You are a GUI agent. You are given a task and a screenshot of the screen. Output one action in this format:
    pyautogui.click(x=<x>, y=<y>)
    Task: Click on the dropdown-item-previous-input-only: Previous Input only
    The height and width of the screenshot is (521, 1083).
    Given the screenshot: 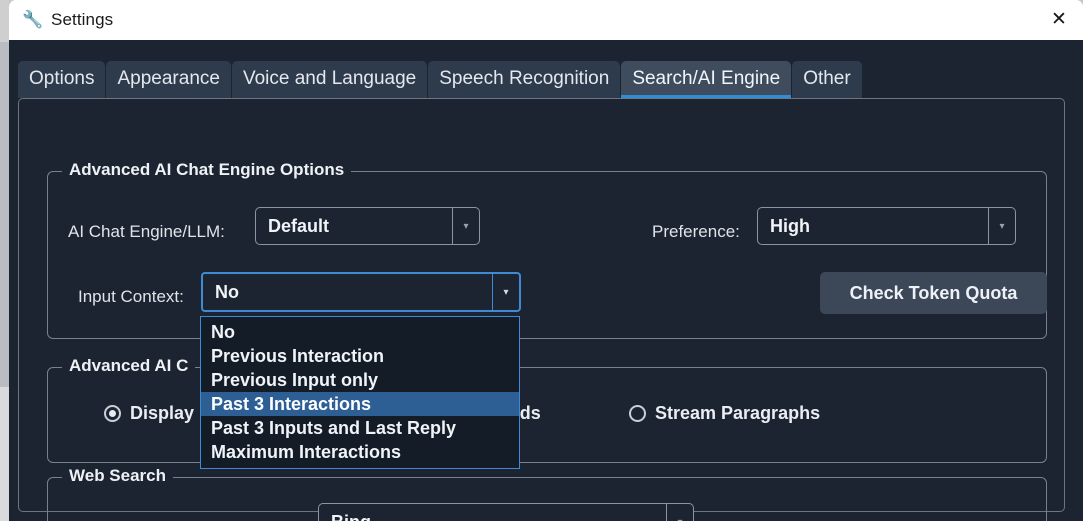 What is the action you would take?
    pyautogui.click(x=360, y=380)
    